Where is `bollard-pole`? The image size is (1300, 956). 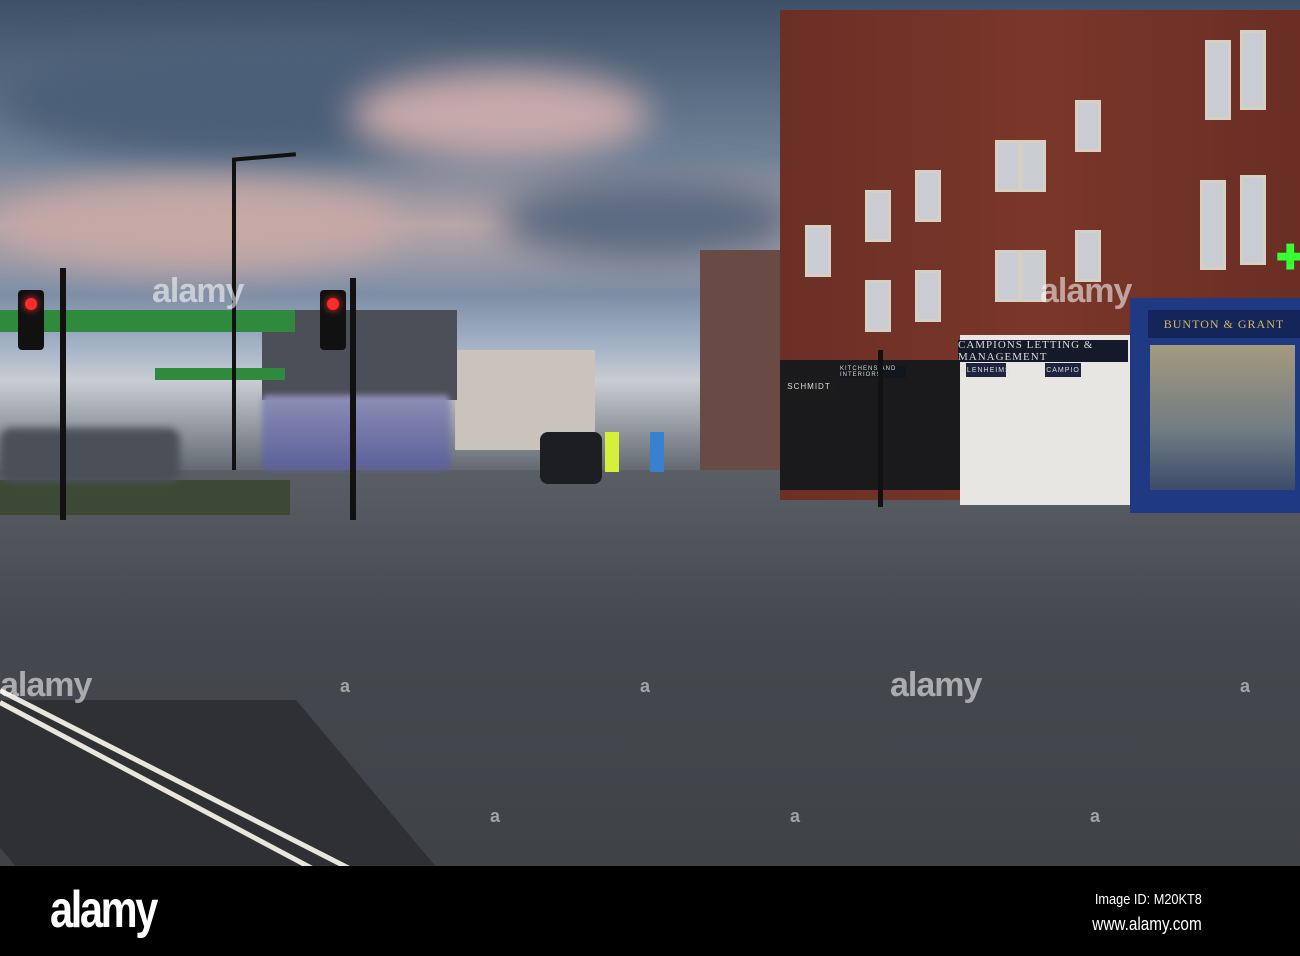 bollard-pole is located at coordinates (880, 428).